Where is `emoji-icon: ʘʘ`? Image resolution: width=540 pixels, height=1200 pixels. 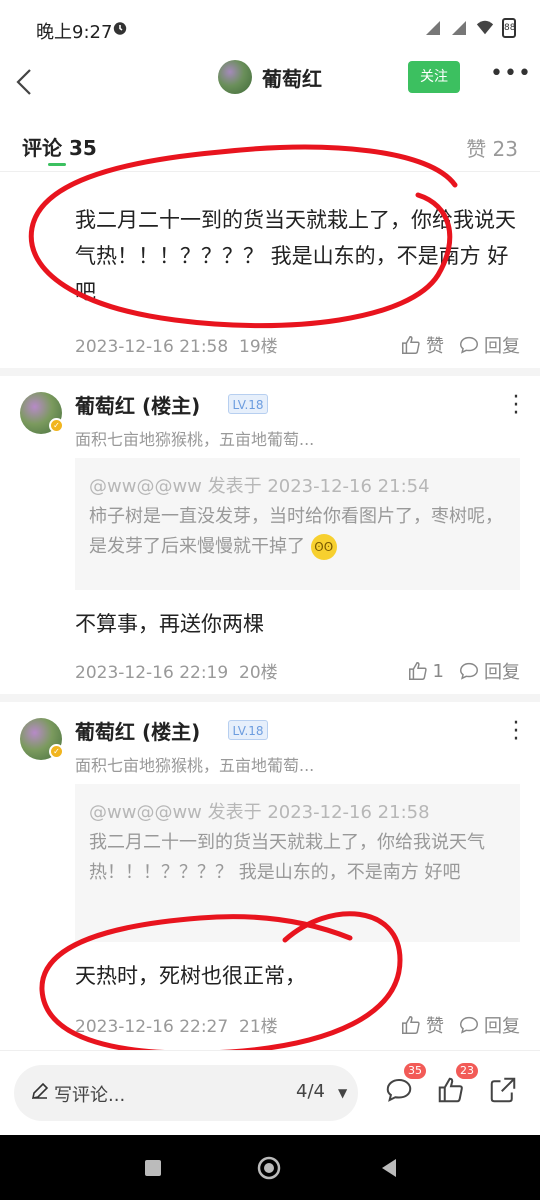 emoji-icon: ʘʘ is located at coordinates (323, 547).